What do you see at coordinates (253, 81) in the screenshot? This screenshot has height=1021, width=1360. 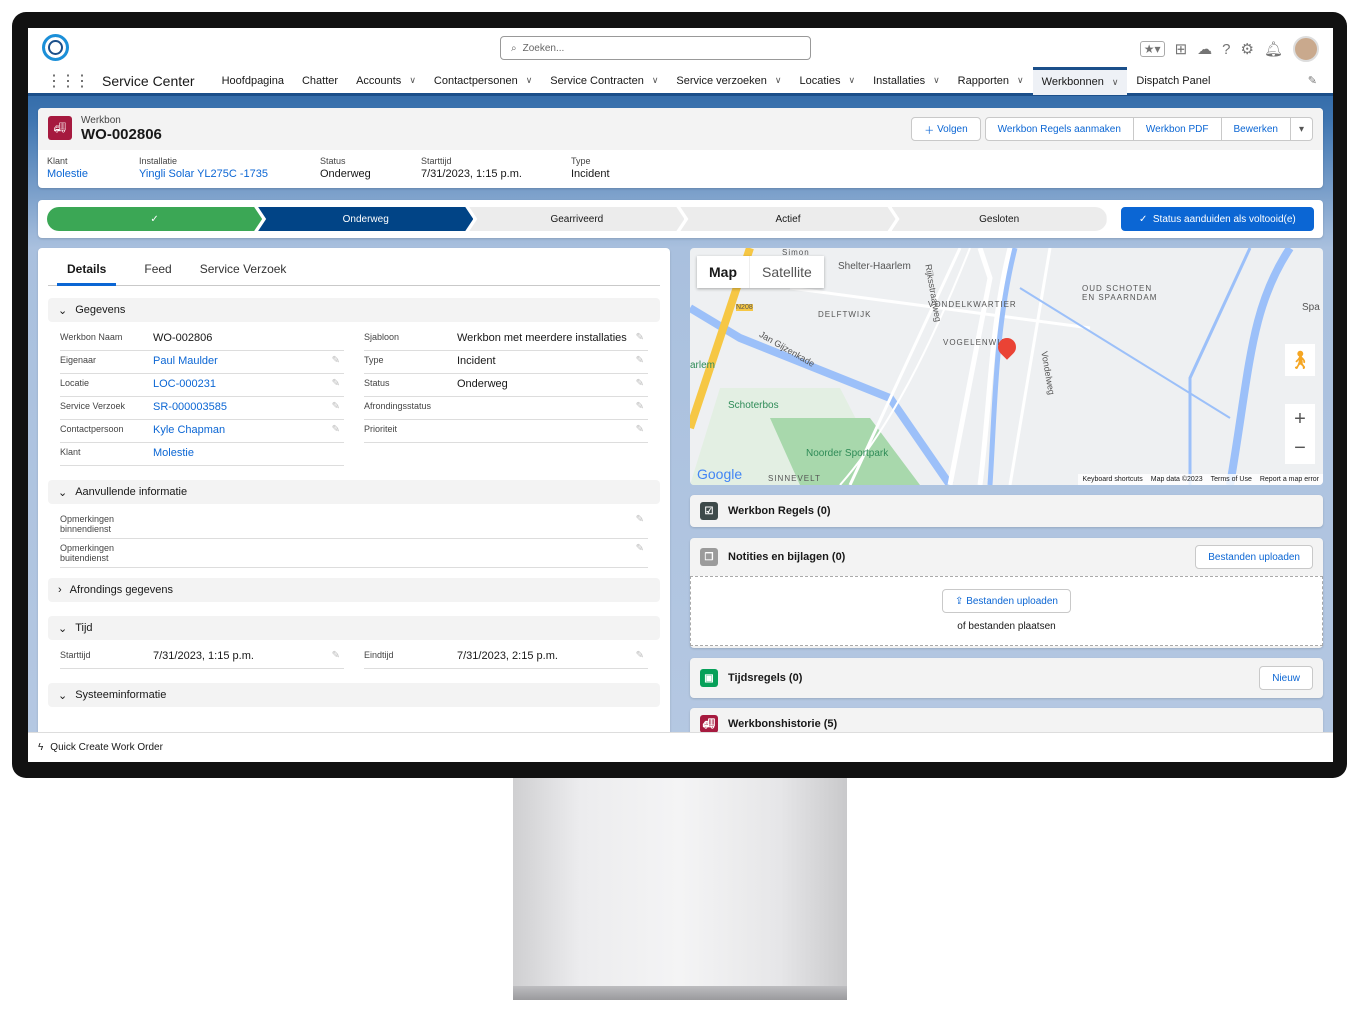 I see `nav-item: Hoofdpagina` at bounding box center [253, 81].